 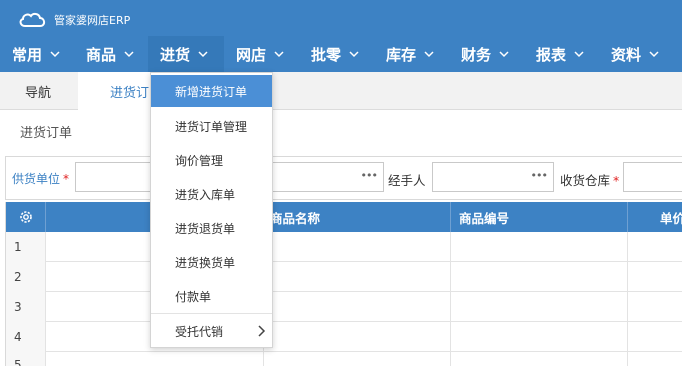 What do you see at coordinates (539, 217) in the screenshot?
I see `column-header-product-code: 商品编号` at bounding box center [539, 217].